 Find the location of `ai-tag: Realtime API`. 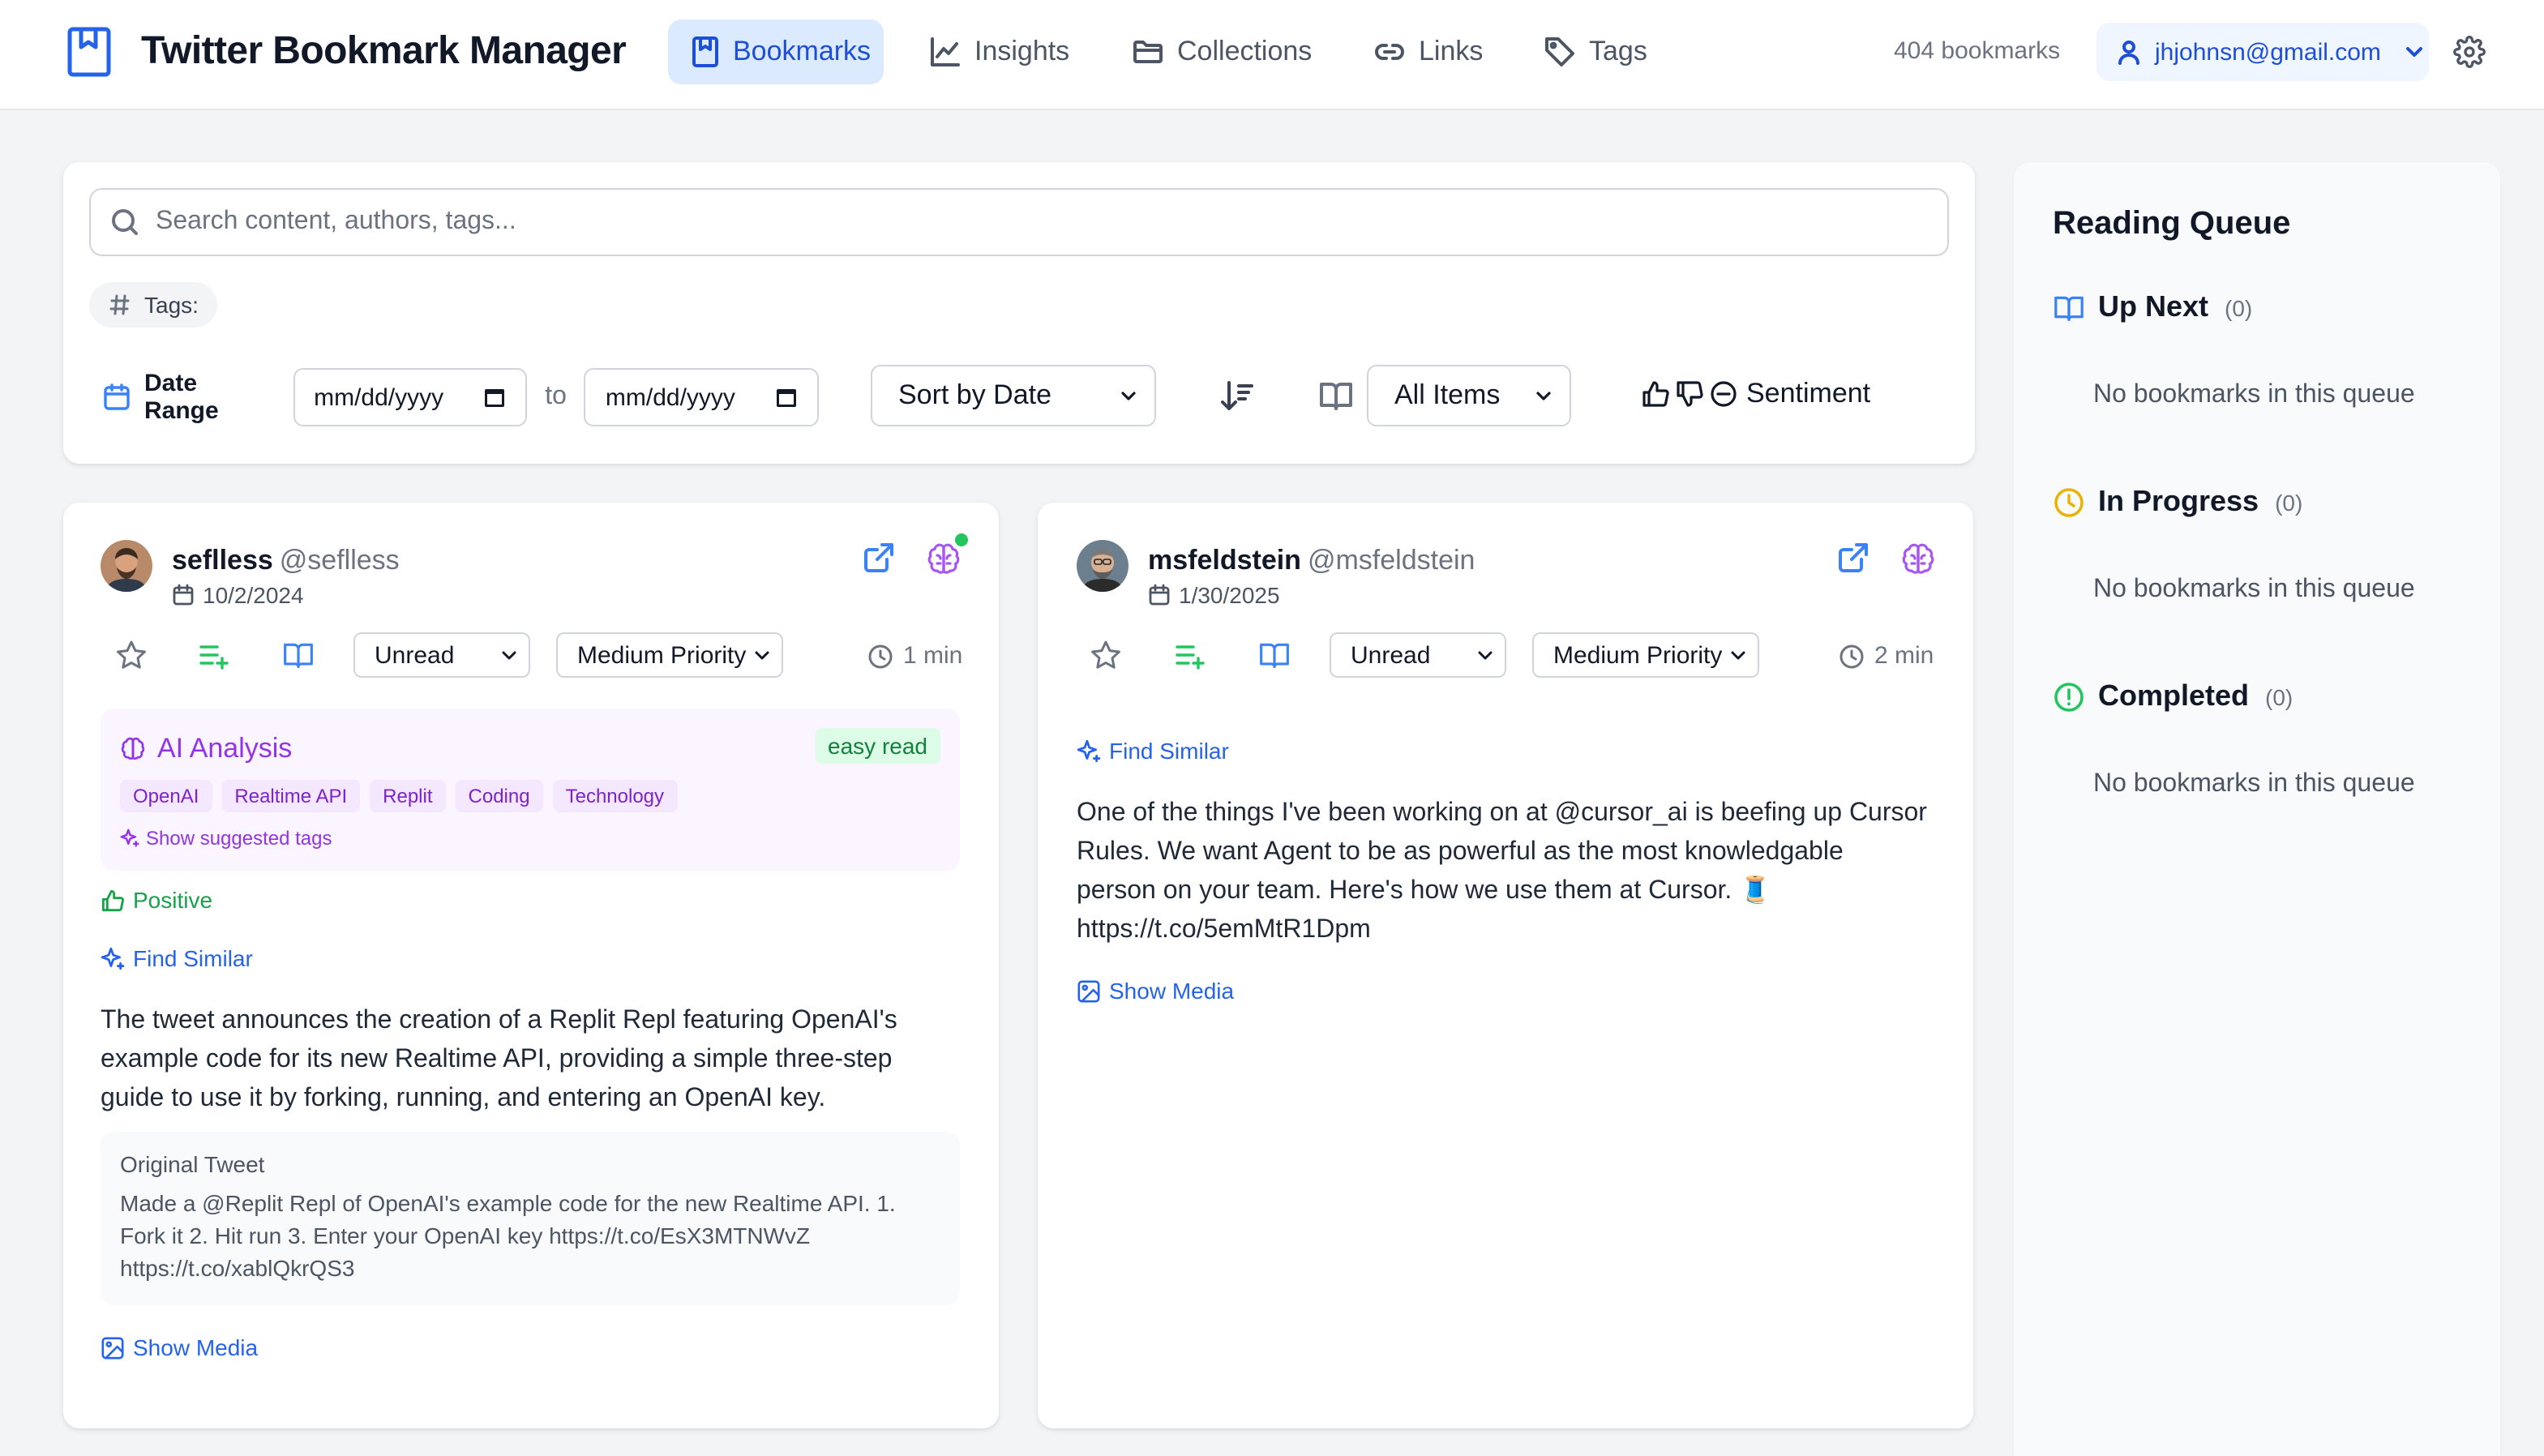

ai-tag: Realtime API is located at coordinates (291, 796).